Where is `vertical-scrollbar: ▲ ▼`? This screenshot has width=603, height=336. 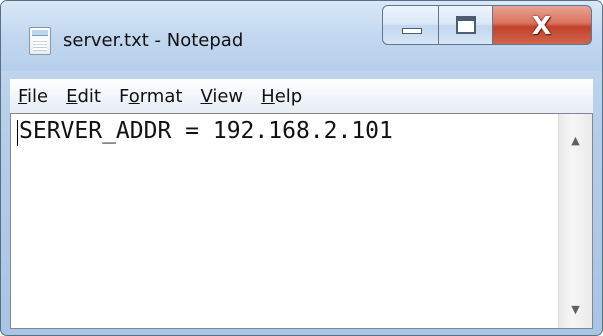
vertical-scrollbar: ▲ ▼ is located at coordinates (575, 221).